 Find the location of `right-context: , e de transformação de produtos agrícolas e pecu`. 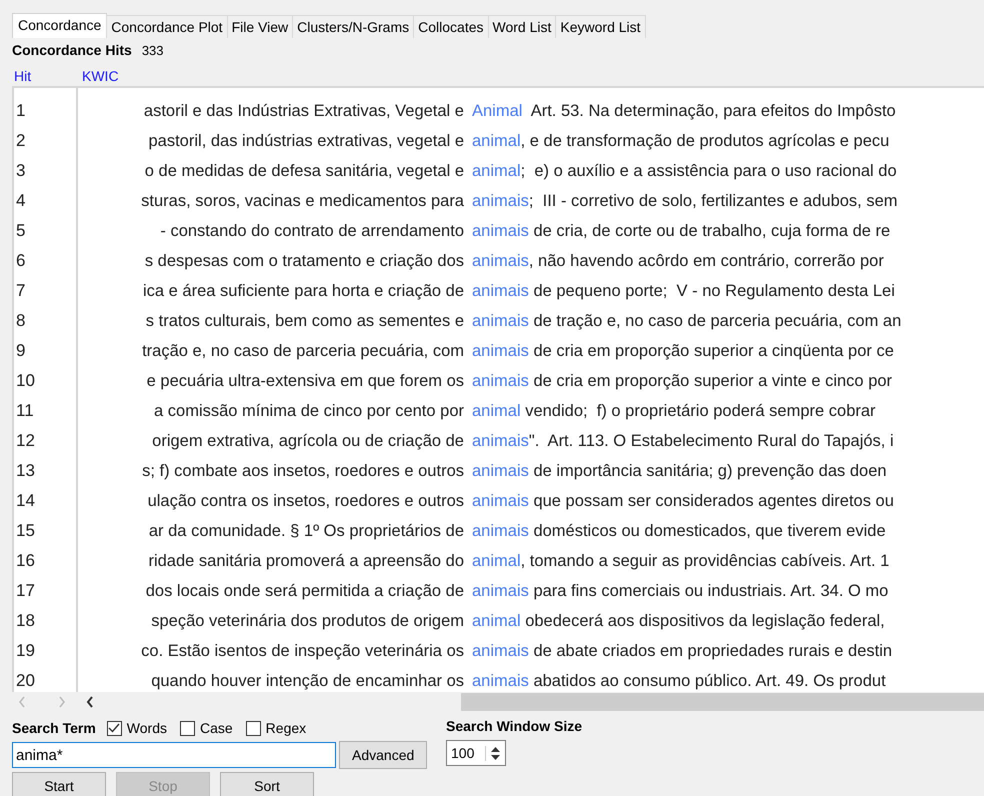

right-context: , e de transformação de produtos agrícolas e pecu is located at coordinates (705, 141).